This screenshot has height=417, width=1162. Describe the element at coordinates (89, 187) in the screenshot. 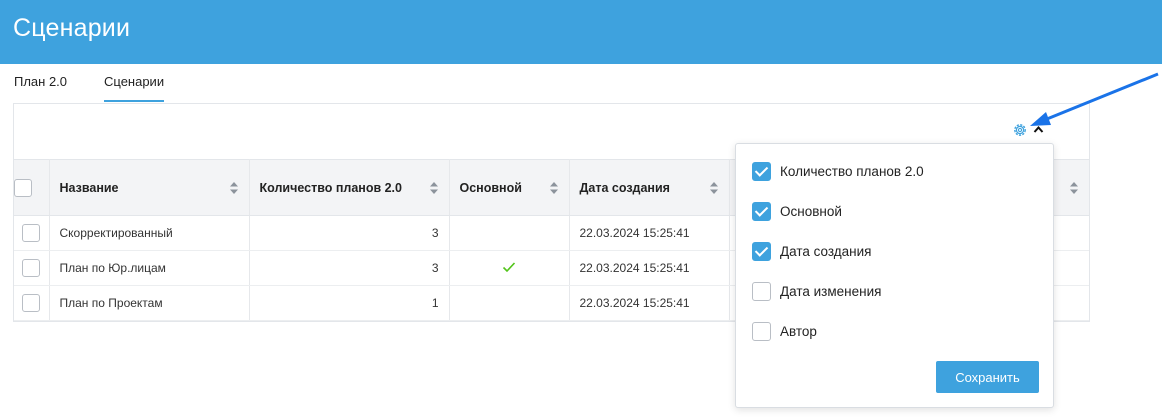

I see `column-label: Название` at that location.